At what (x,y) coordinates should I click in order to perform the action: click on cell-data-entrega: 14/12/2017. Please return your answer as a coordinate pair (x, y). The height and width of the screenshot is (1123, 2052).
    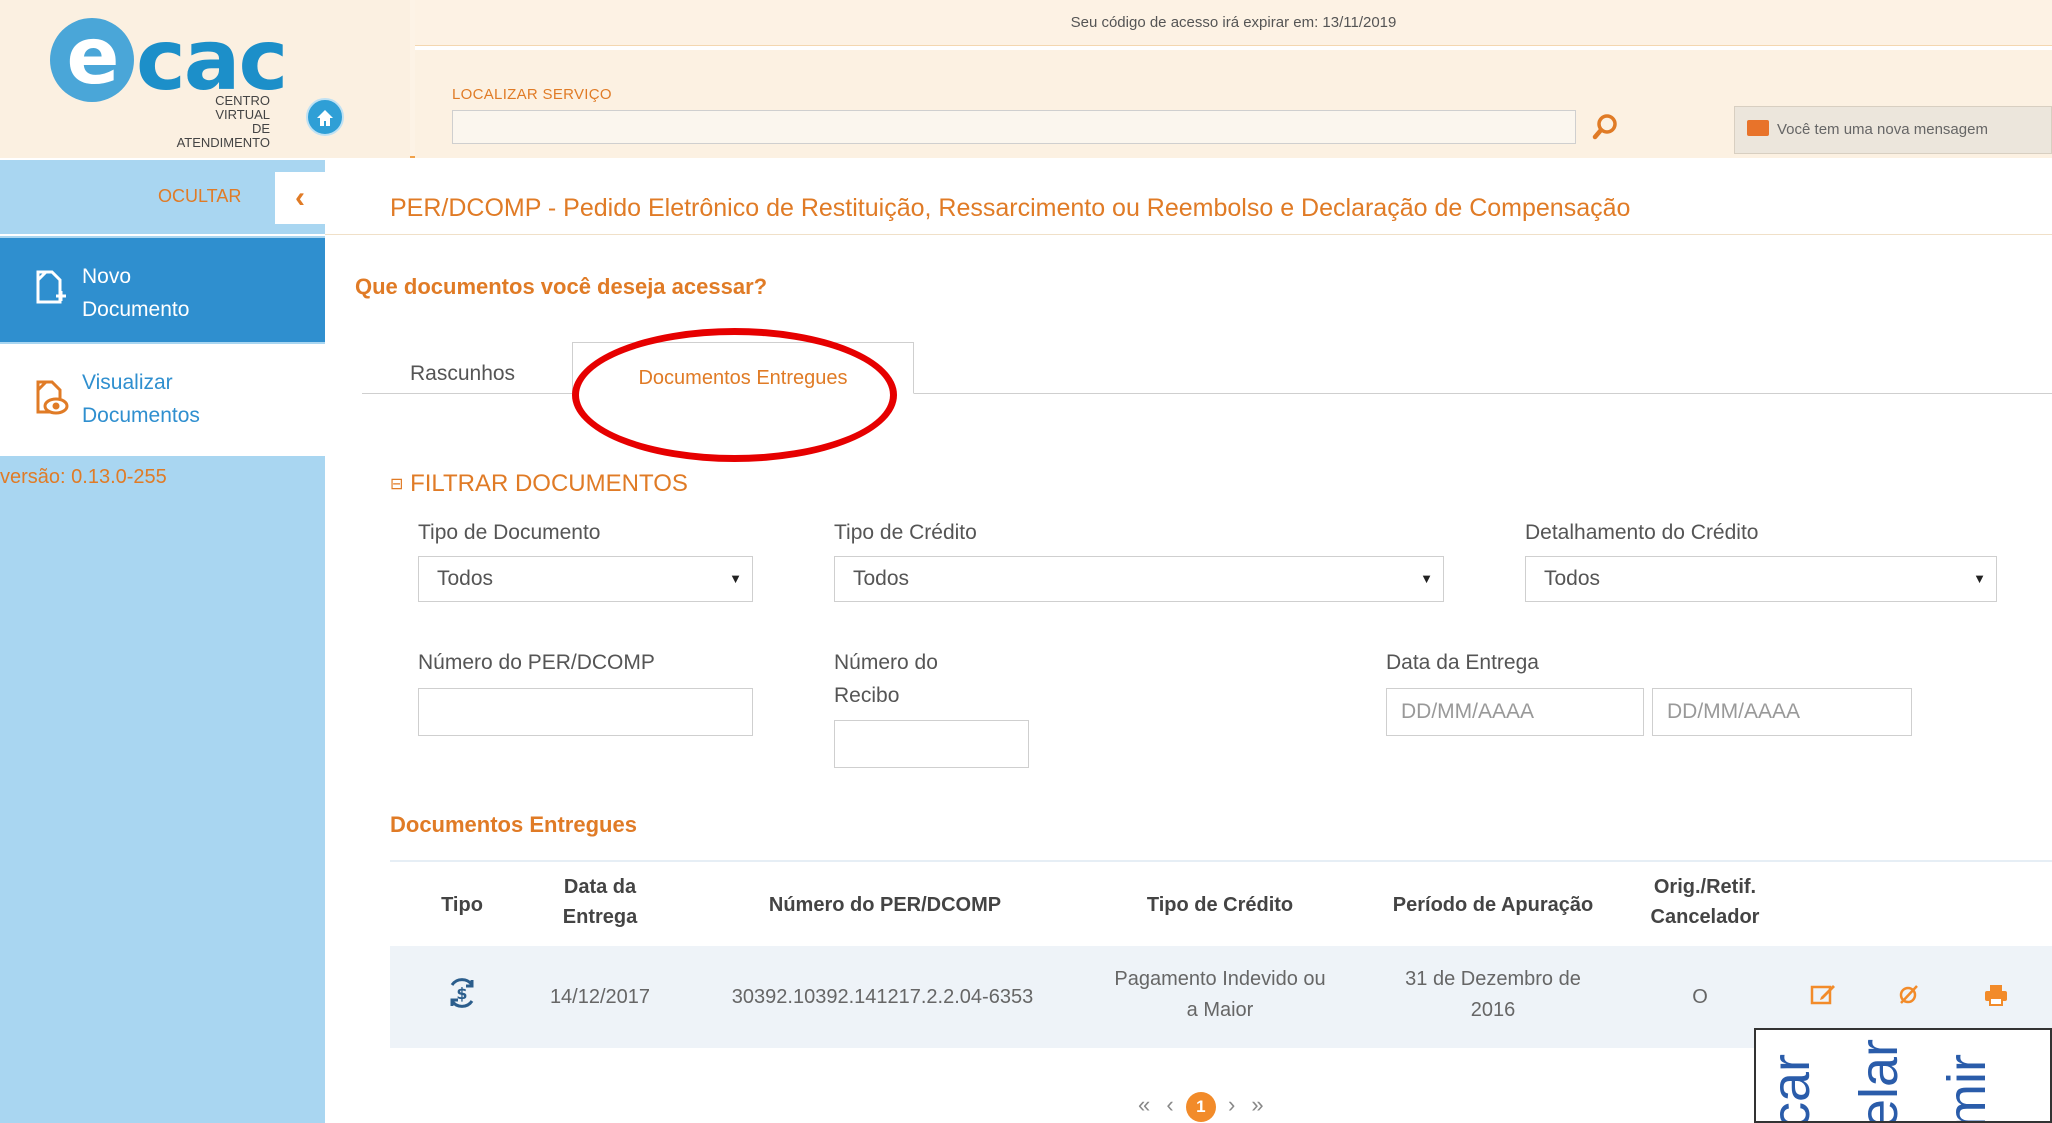
    Looking at the image, I should click on (600, 997).